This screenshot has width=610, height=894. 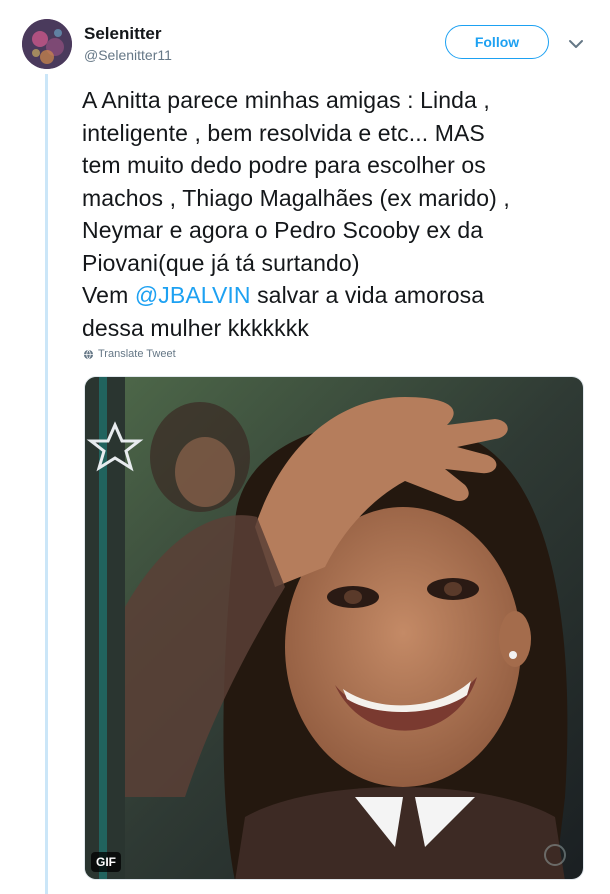 What do you see at coordinates (283, 230) in the screenshot?
I see `tweet-text-line: Neymar e agora o Pedro Scooby ex da` at bounding box center [283, 230].